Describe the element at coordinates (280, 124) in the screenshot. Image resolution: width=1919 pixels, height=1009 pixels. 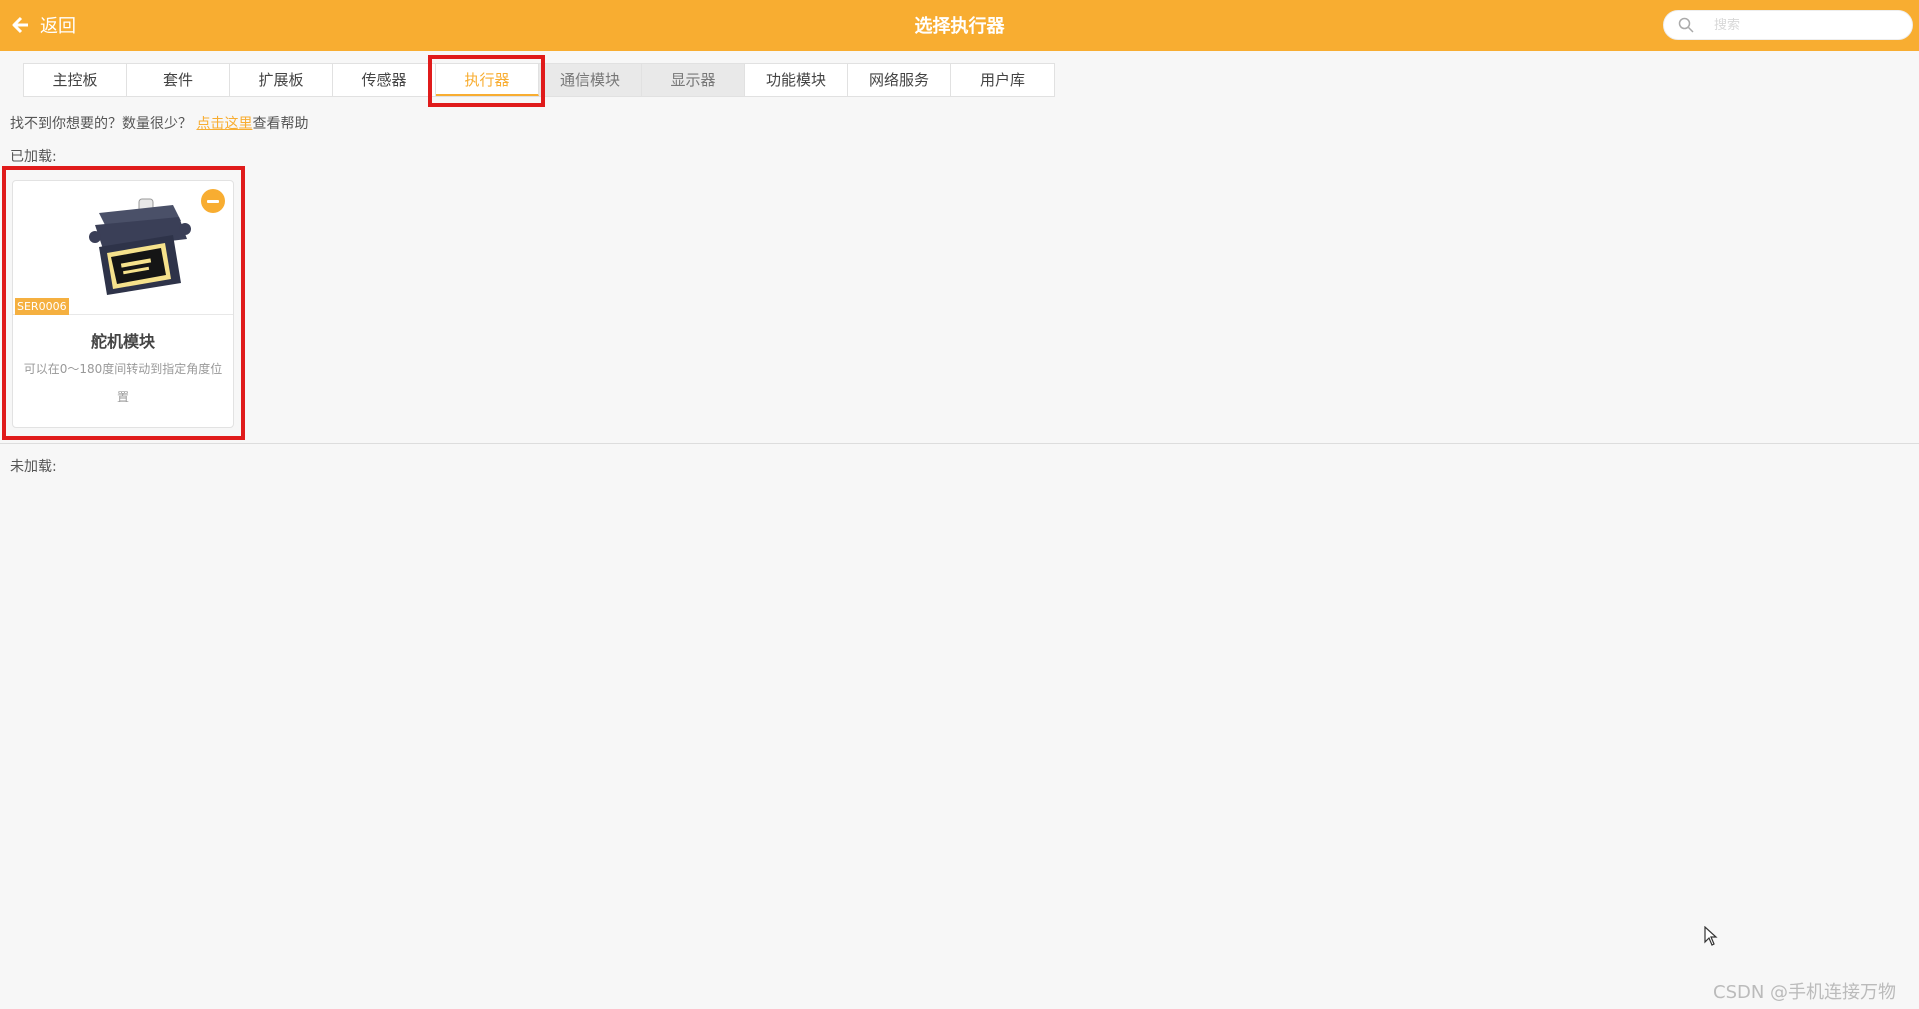
I see `help-suffix: 查看帮助` at that location.